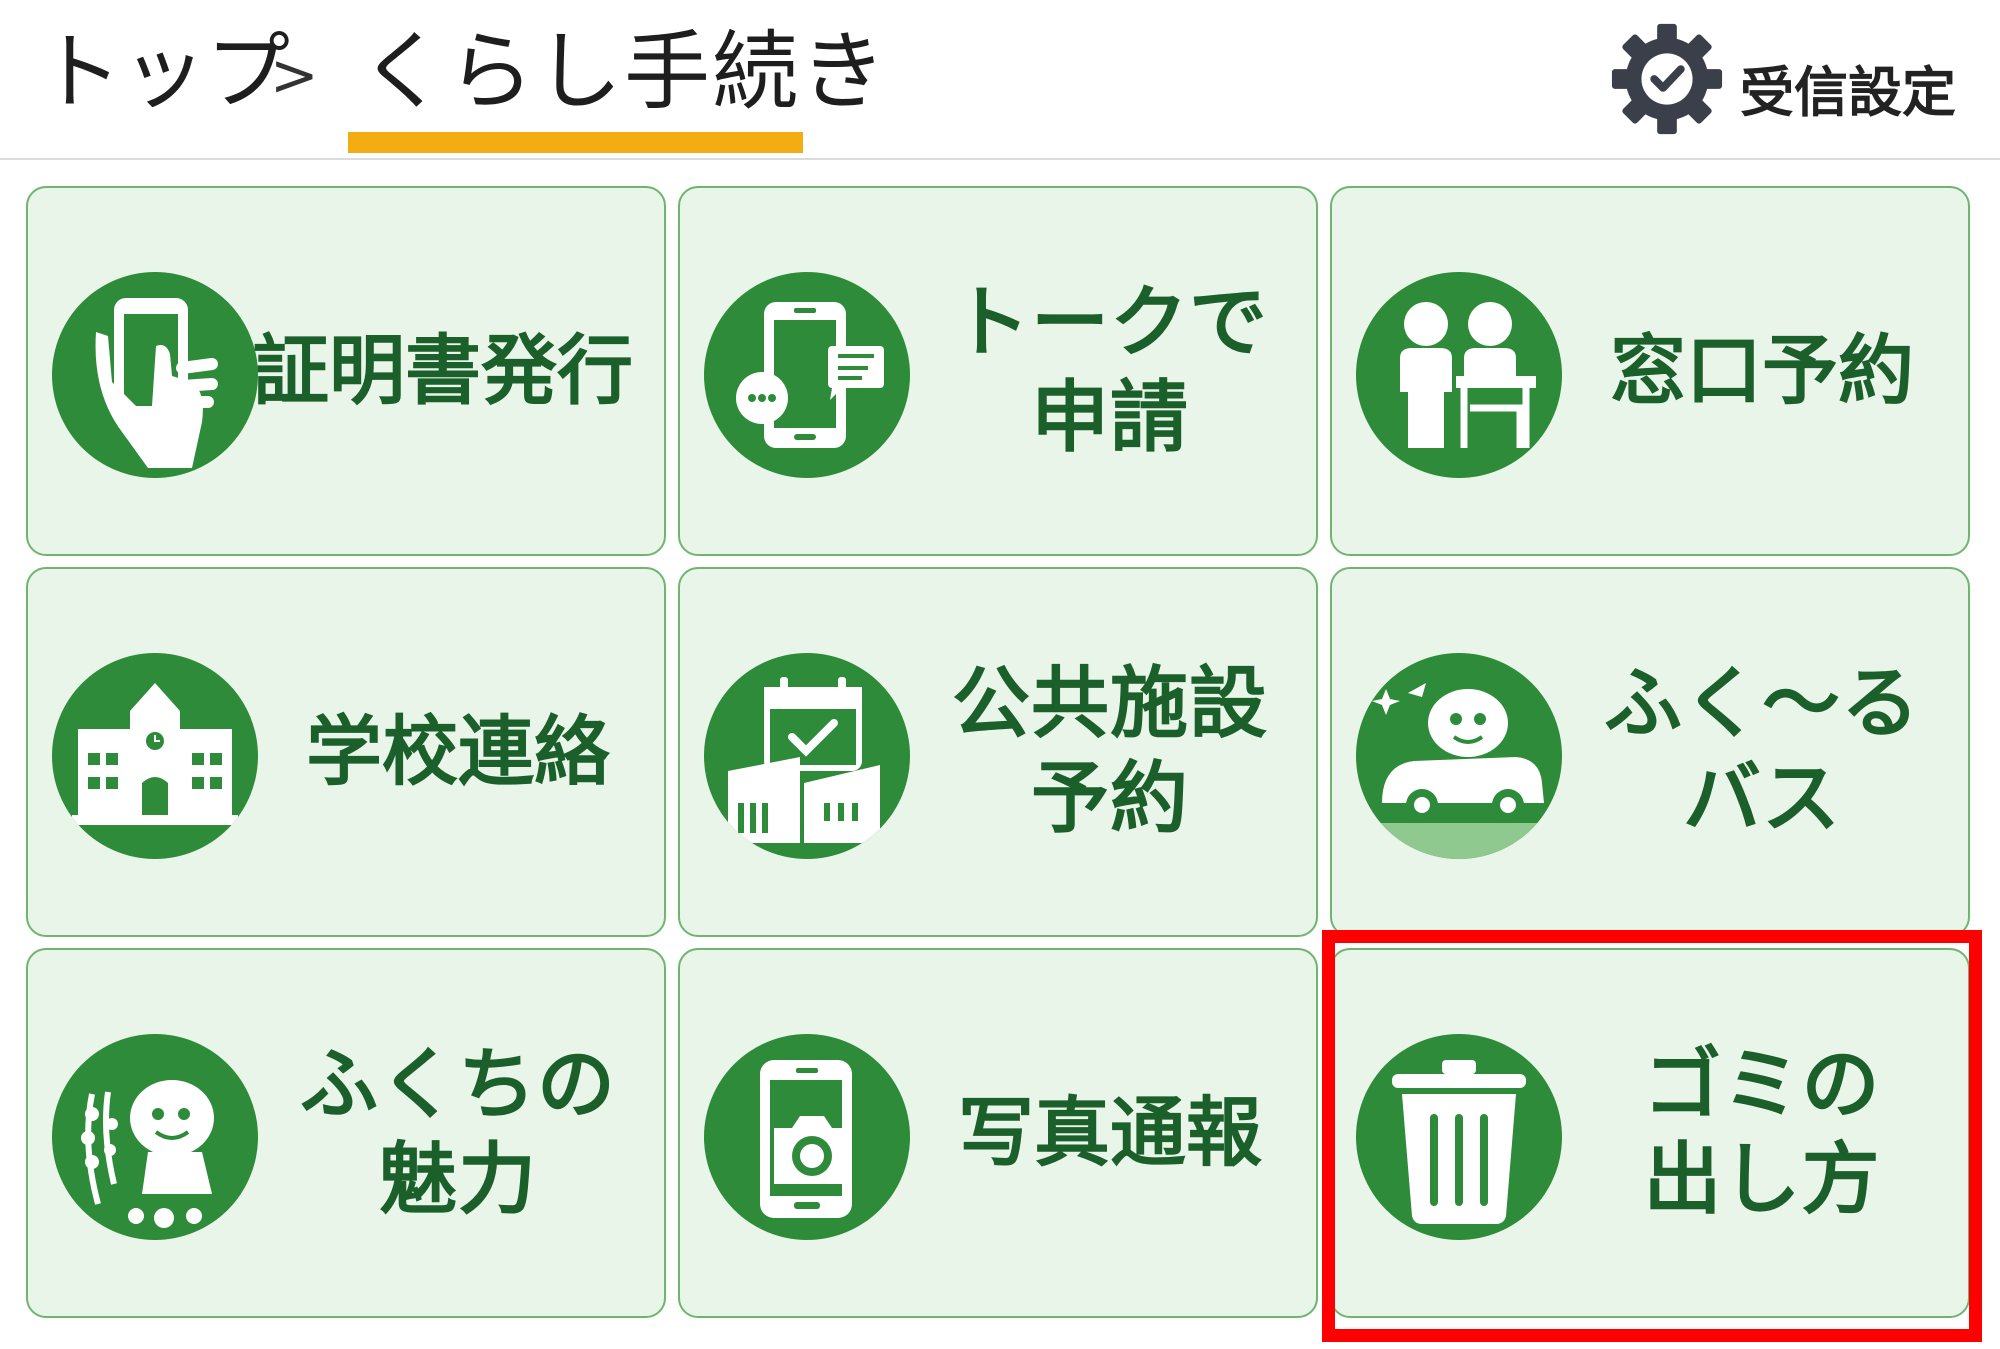 The width and height of the screenshot is (2000, 1349). I want to click on tile-photo-report: 写真通報, so click(998, 1133).